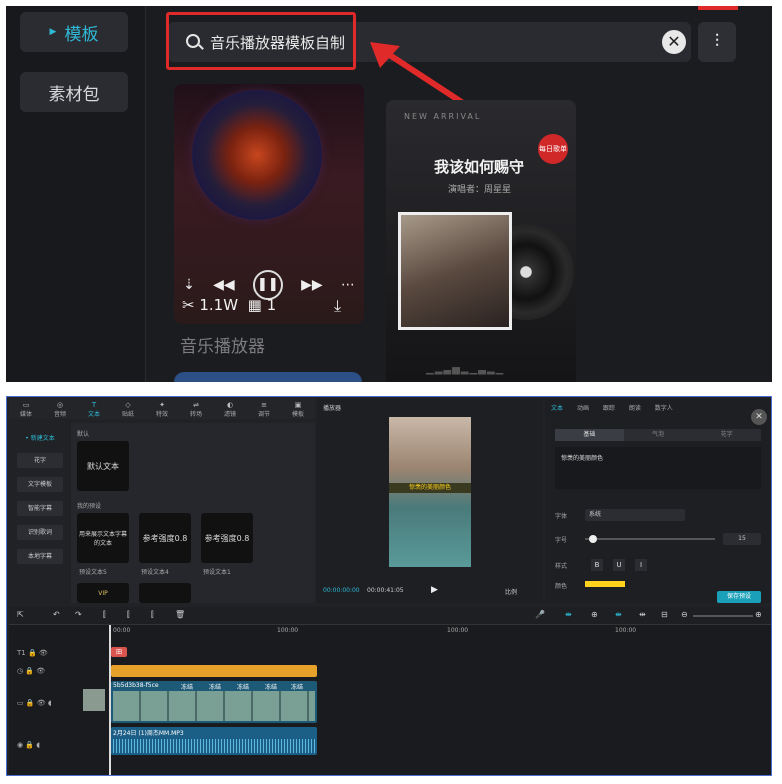  I want to click on undo-icon: ↶, so click(56, 614).